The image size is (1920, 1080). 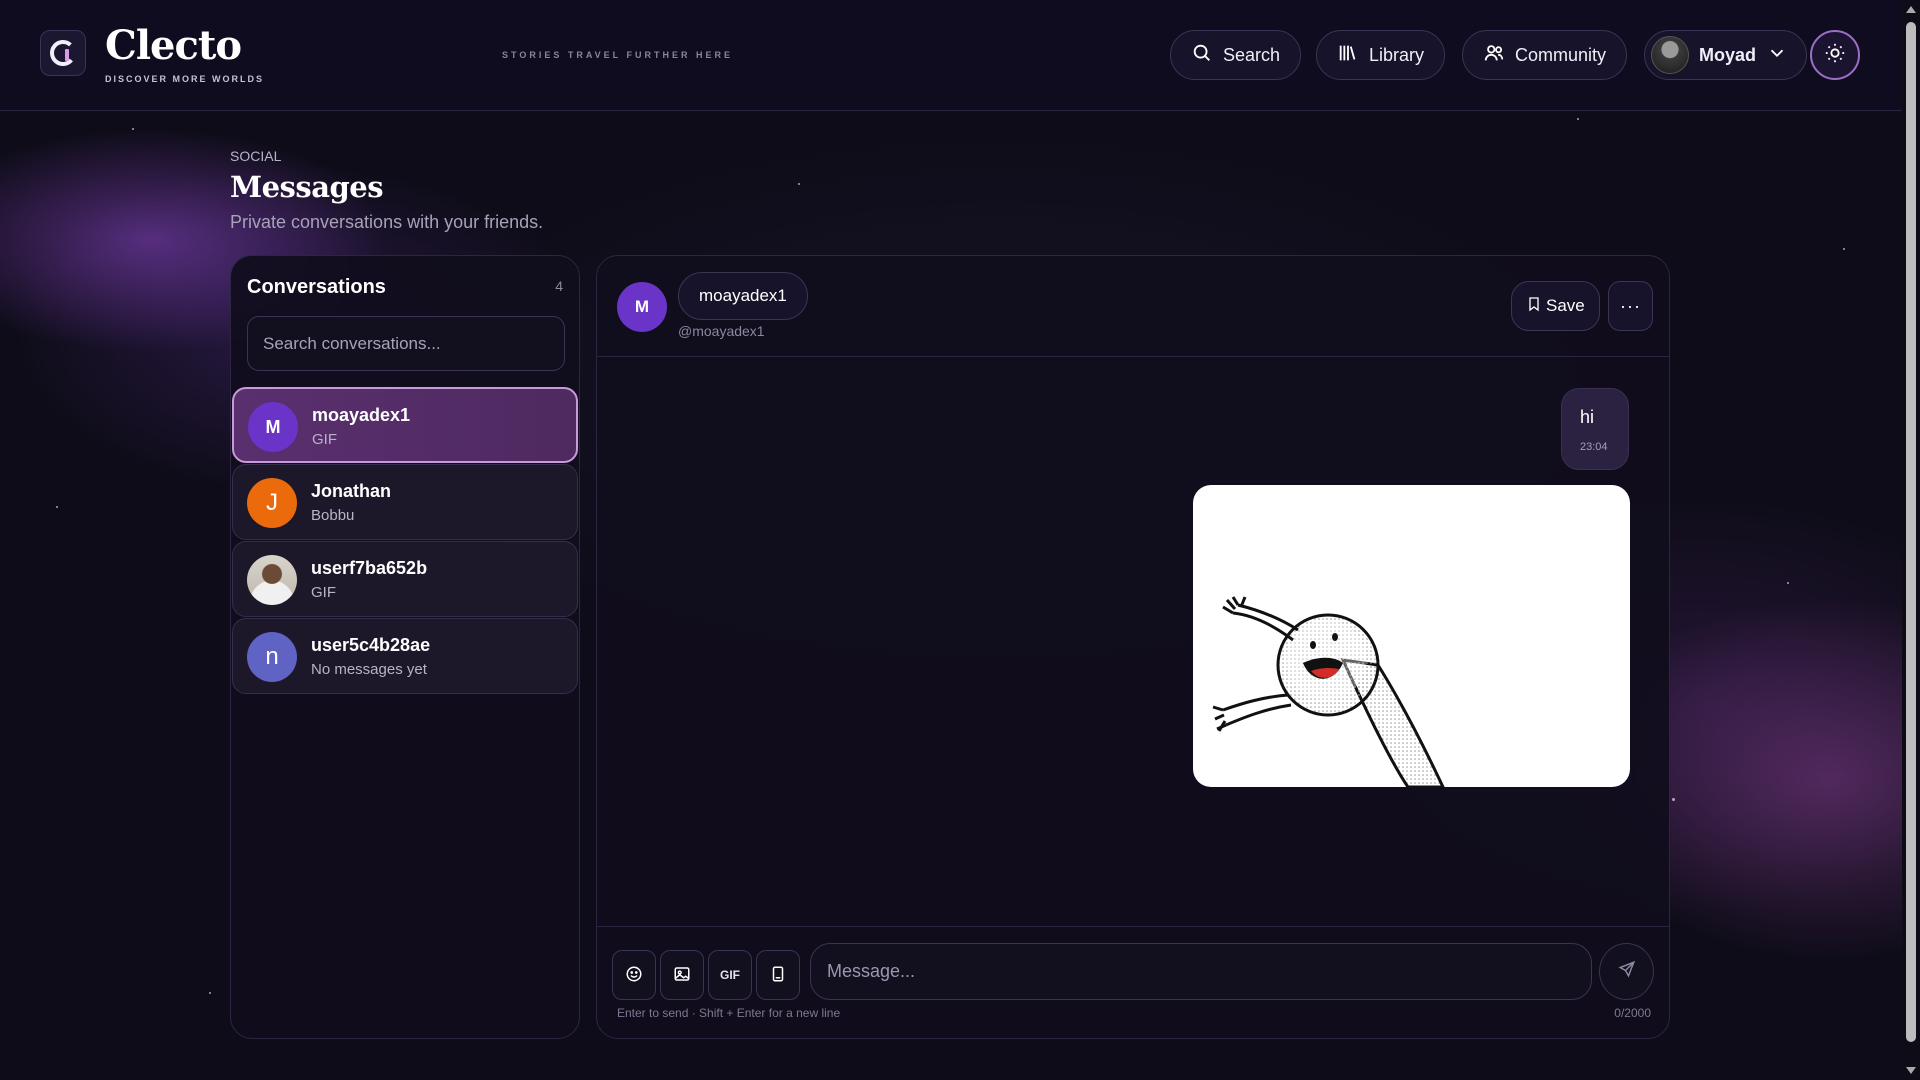 I want to click on chevron-down-icon, so click(x=1777, y=55).